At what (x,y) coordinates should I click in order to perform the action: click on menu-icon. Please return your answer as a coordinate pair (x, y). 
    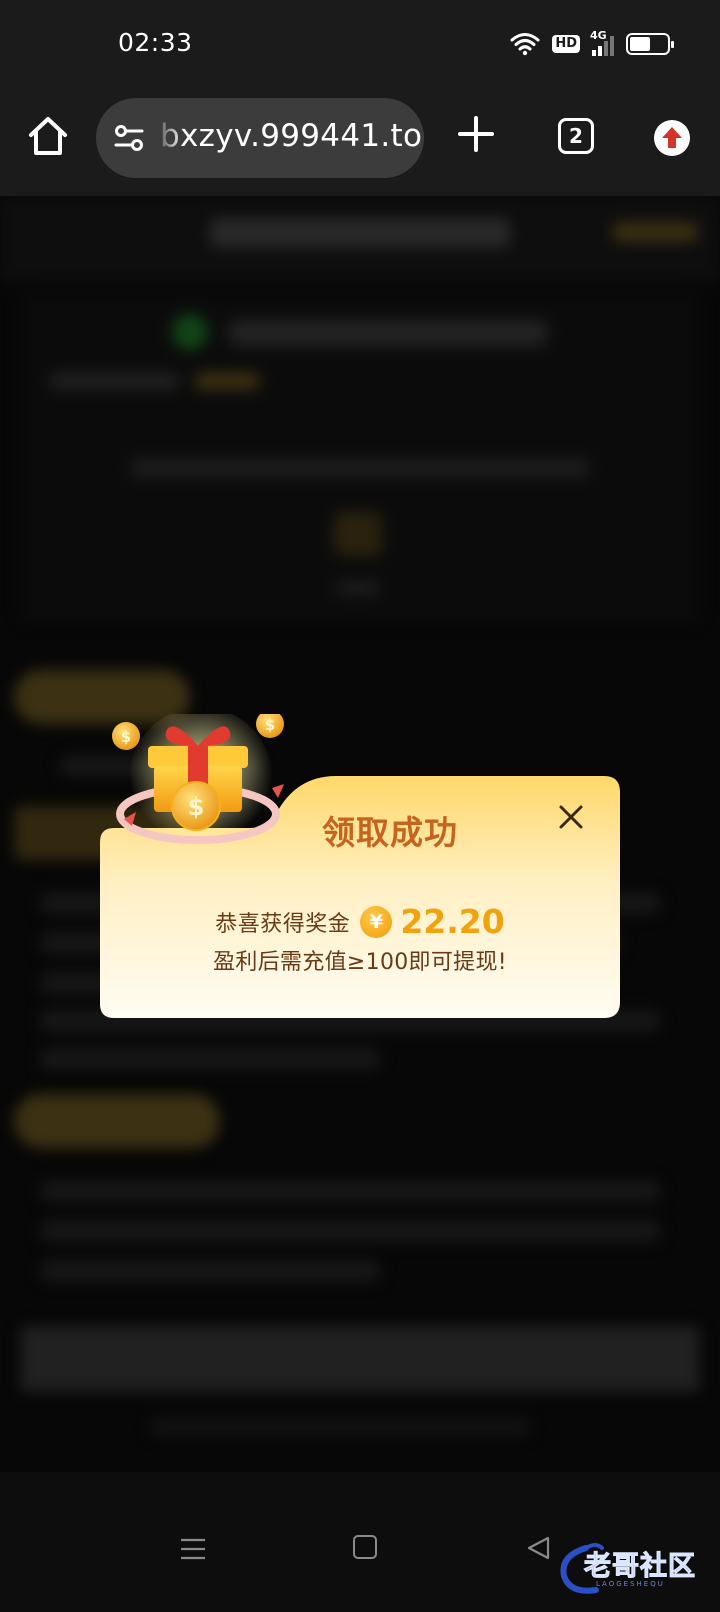
    Looking at the image, I should click on (193, 1549).